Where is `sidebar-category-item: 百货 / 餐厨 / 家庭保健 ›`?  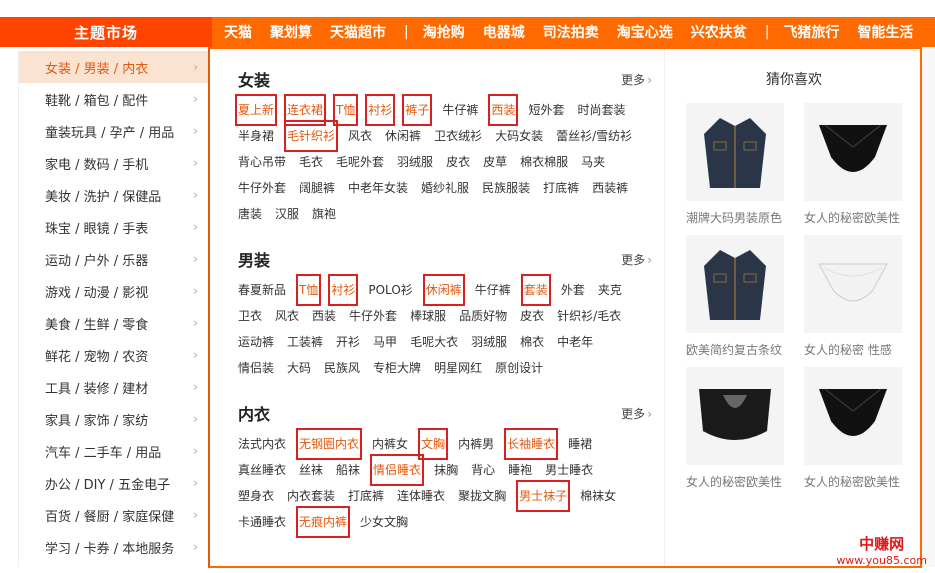
sidebar-category-item: 百货 / 餐厨 / 家庭保健 › is located at coordinates (113, 515).